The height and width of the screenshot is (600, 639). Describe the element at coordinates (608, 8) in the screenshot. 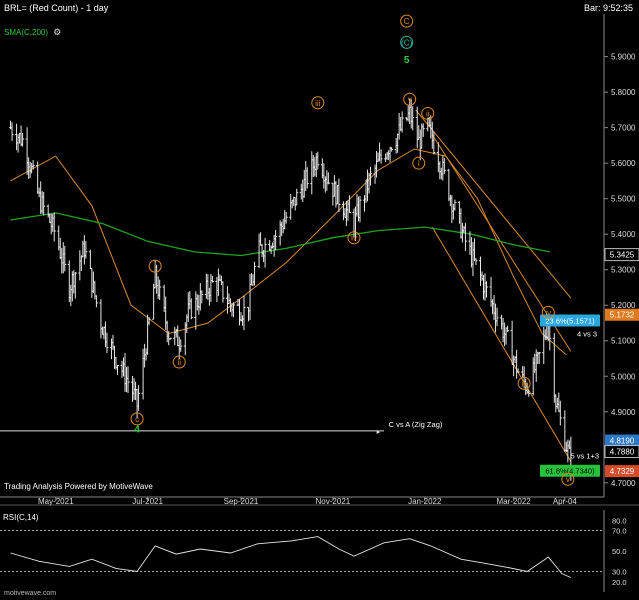

I see `bar-time: Bar: 9:52:35` at that location.